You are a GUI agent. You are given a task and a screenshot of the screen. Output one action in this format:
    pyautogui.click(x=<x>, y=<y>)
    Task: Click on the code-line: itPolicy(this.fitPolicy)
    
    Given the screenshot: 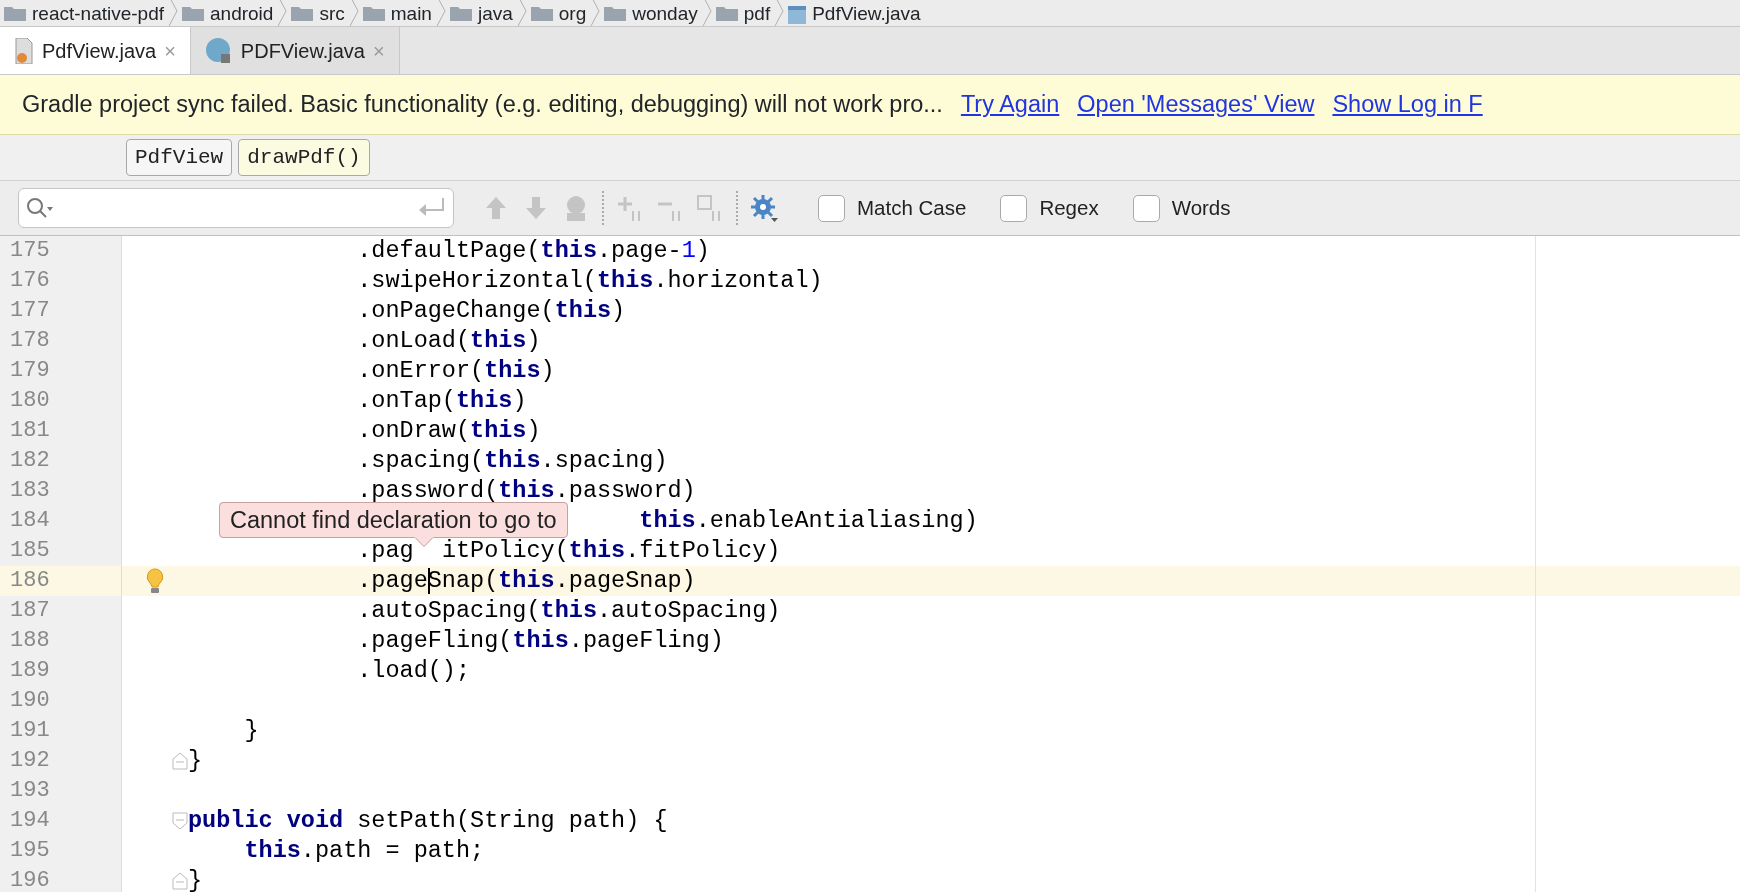 What is the action you would take?
    pyautogui.click(x=611, y=551)
    